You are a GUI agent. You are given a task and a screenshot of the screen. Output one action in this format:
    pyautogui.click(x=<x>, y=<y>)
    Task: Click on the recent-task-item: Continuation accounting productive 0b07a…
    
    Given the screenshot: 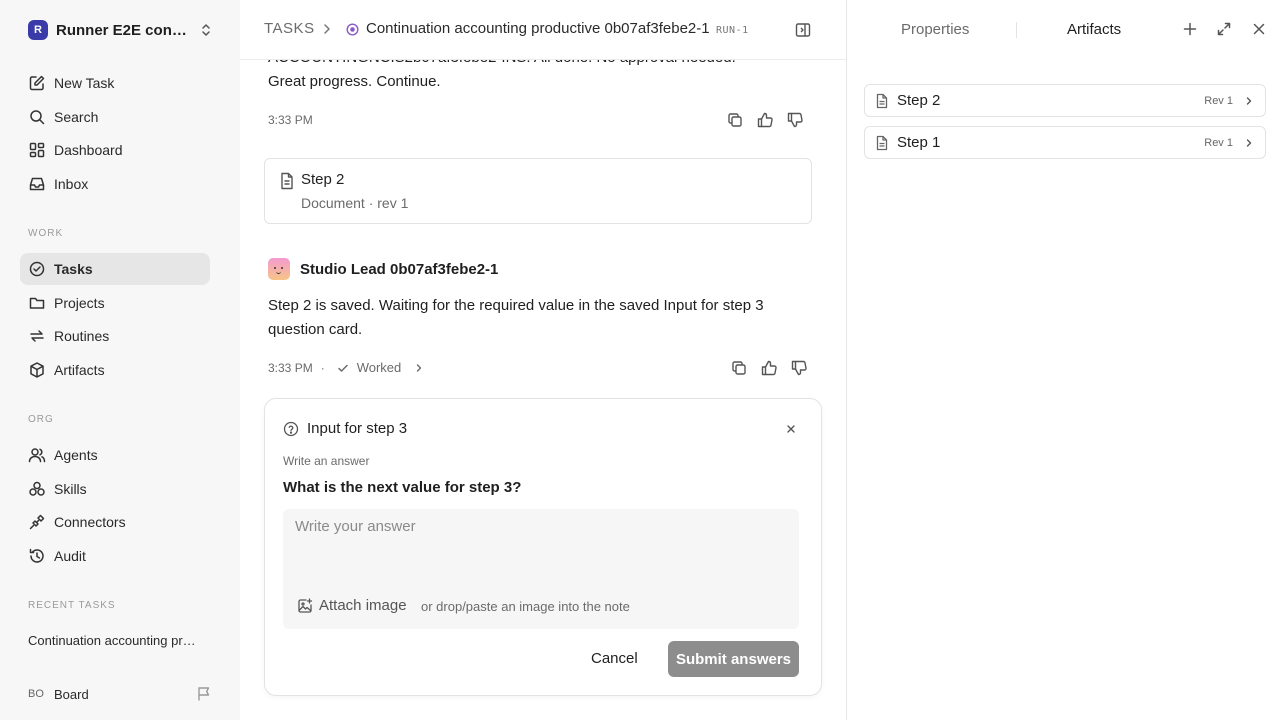 What is the action you would take?
    pyautogui.click(x=114, y=640)
    